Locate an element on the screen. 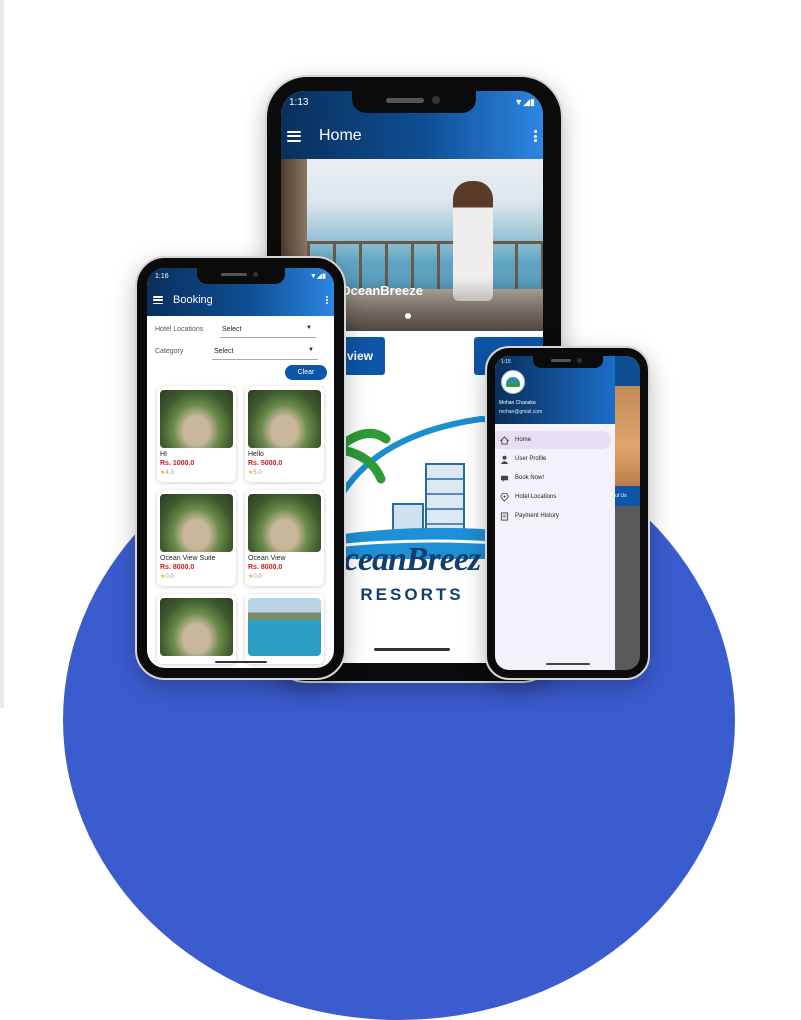  drawer-item-label: Book Now! is located at coordinates (530, 478).